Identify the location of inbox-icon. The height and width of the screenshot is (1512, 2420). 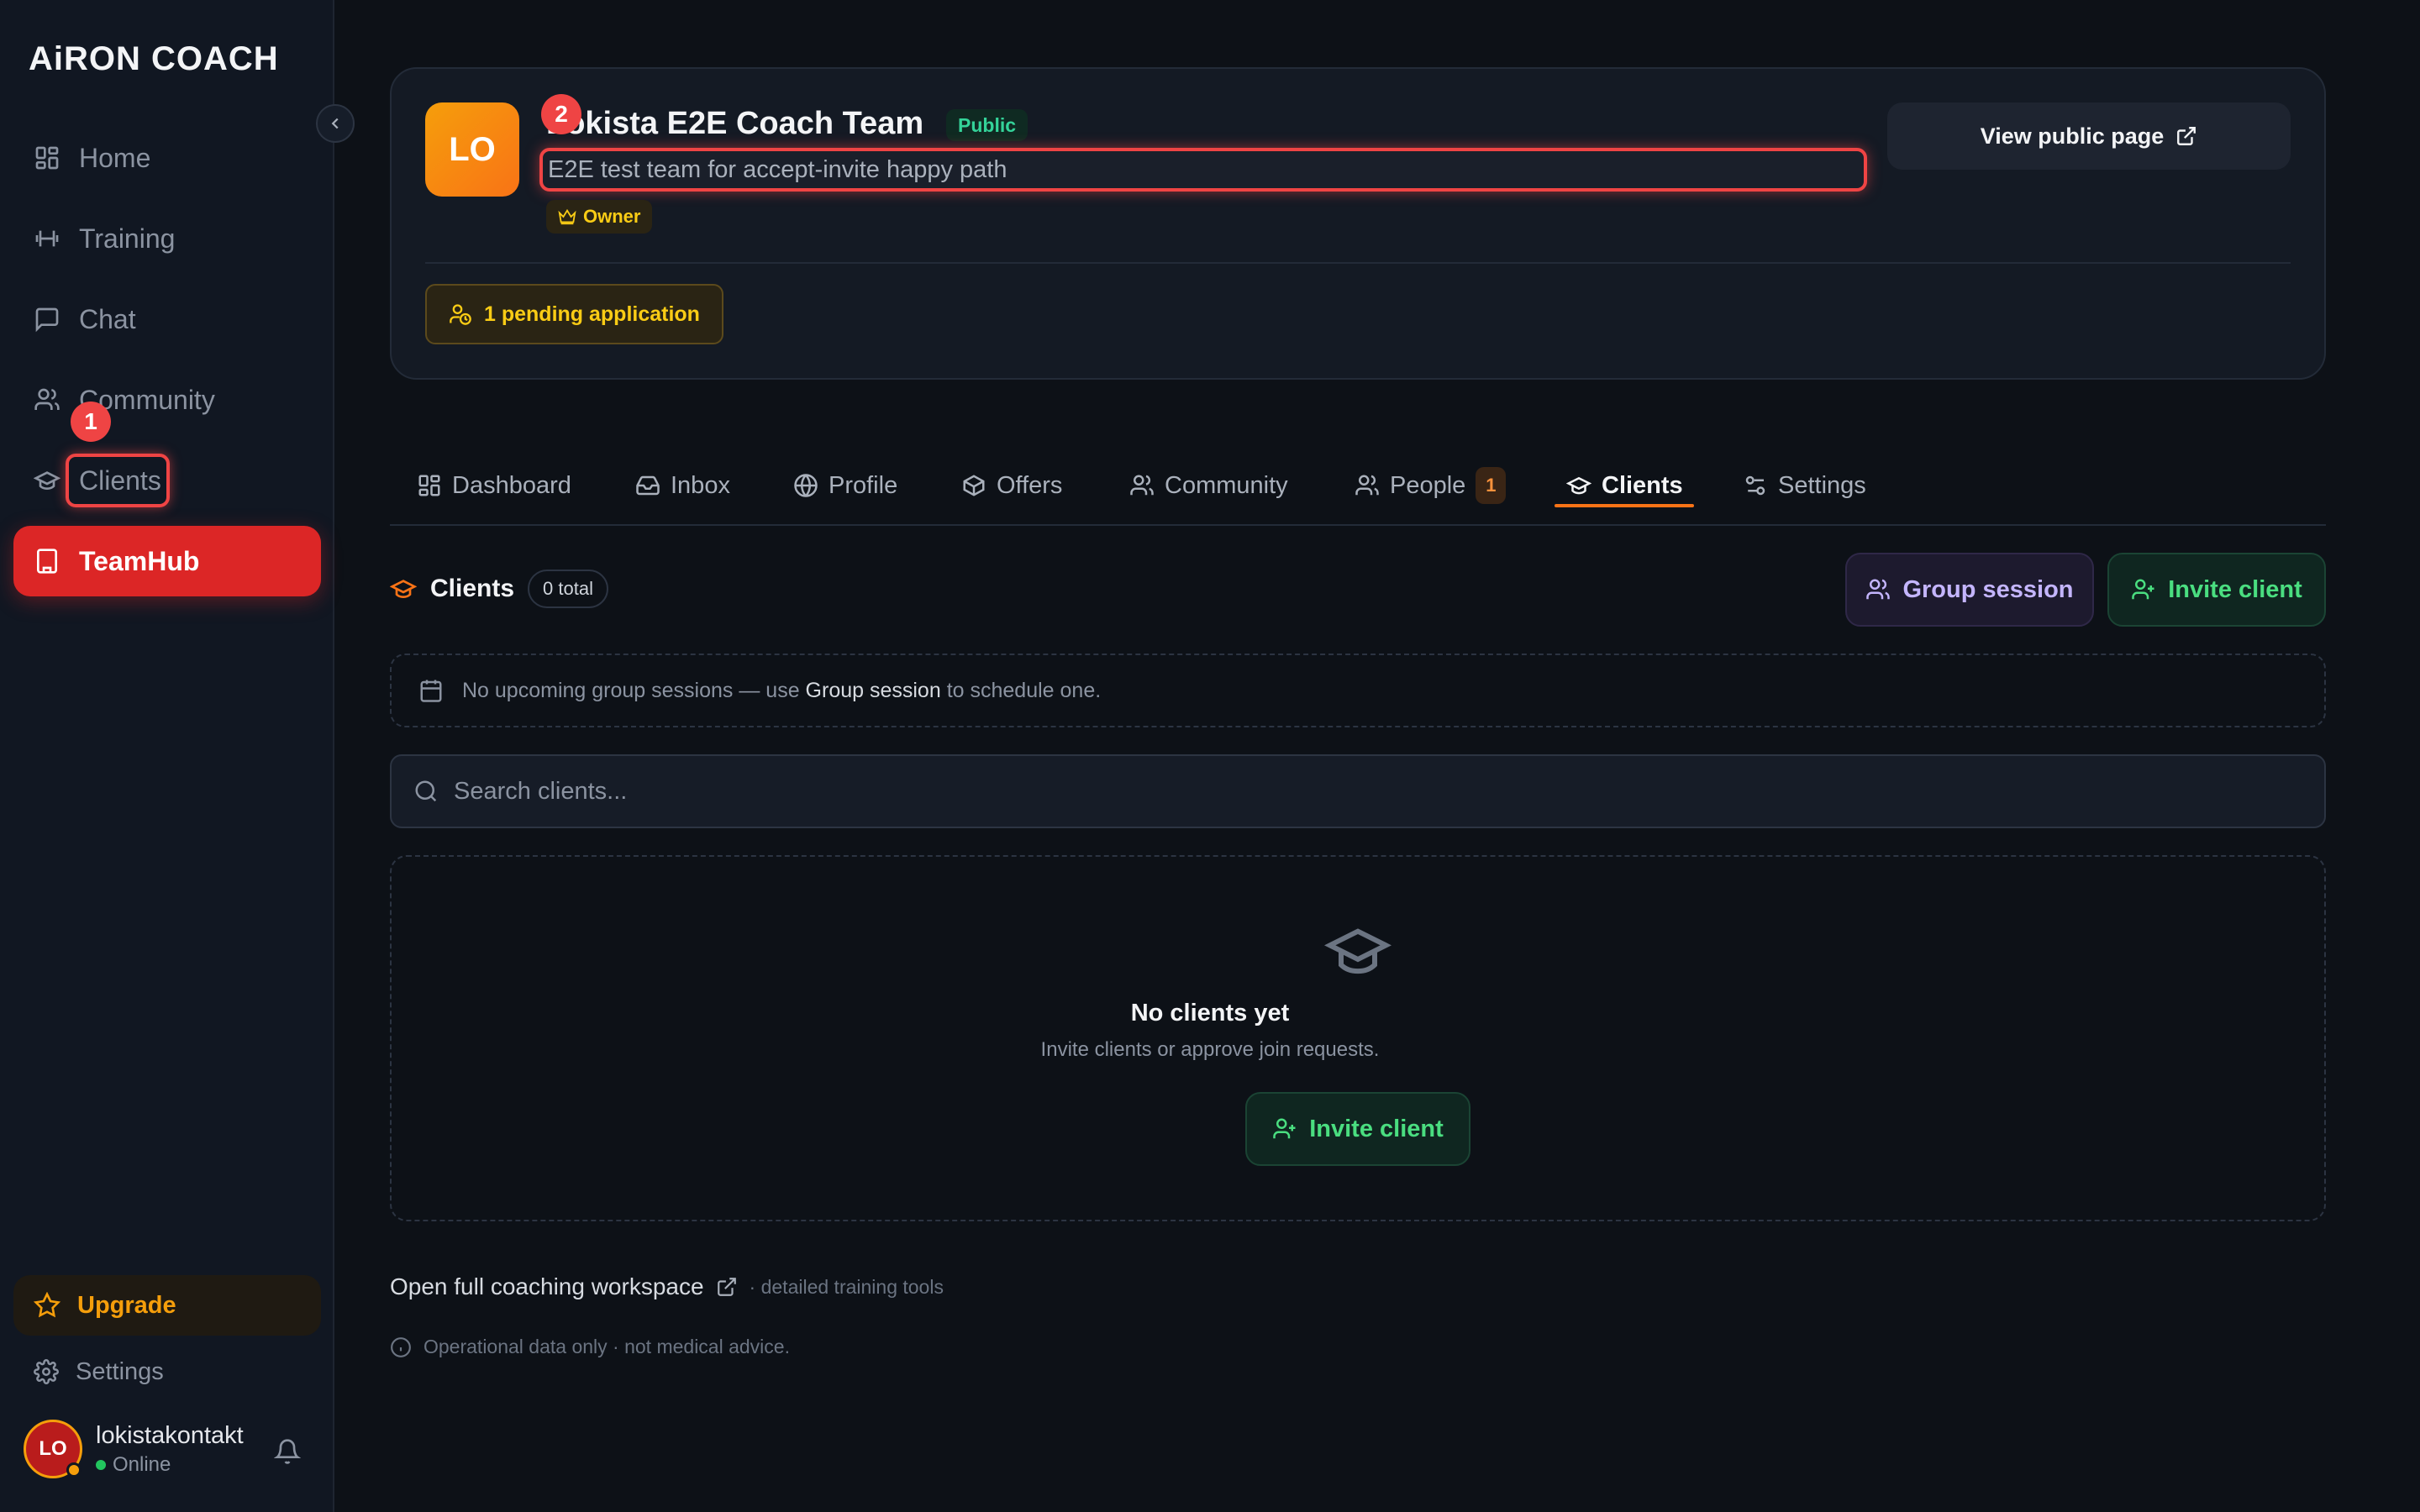
(648, 485).